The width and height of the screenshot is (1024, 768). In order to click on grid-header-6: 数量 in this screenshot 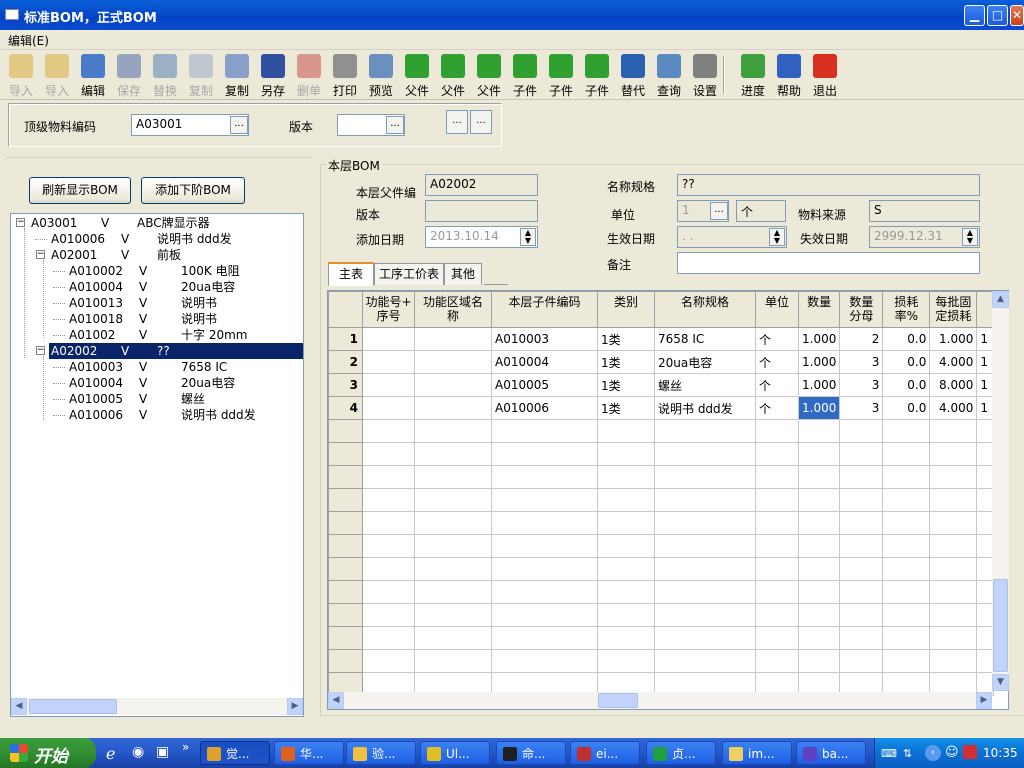, I will do `click(819, 309)`.